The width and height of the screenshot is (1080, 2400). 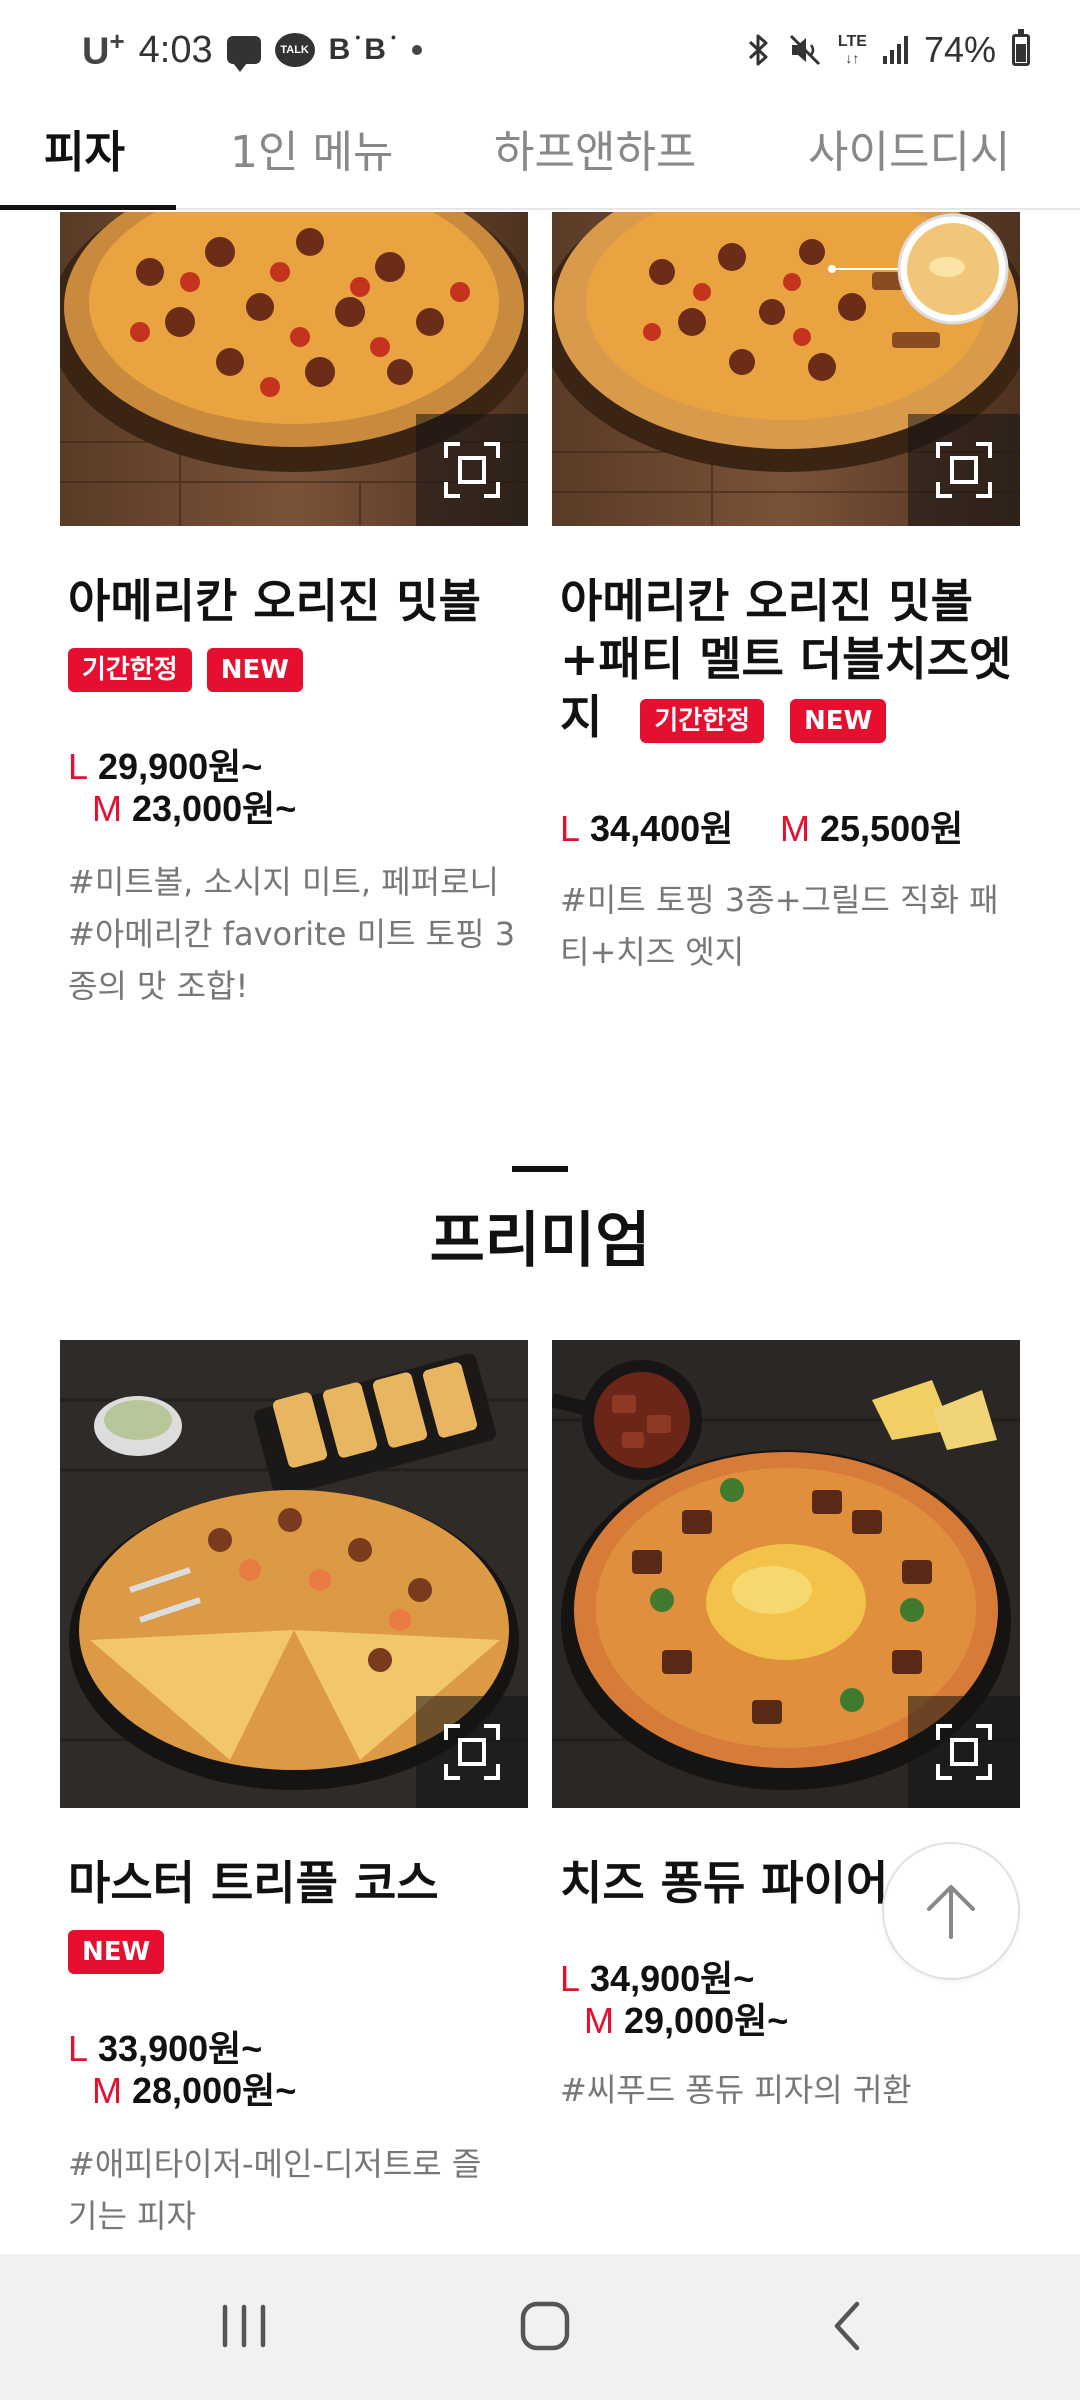 I want to click on price-medium: M 23,000원~, so click(x=194, y=808).